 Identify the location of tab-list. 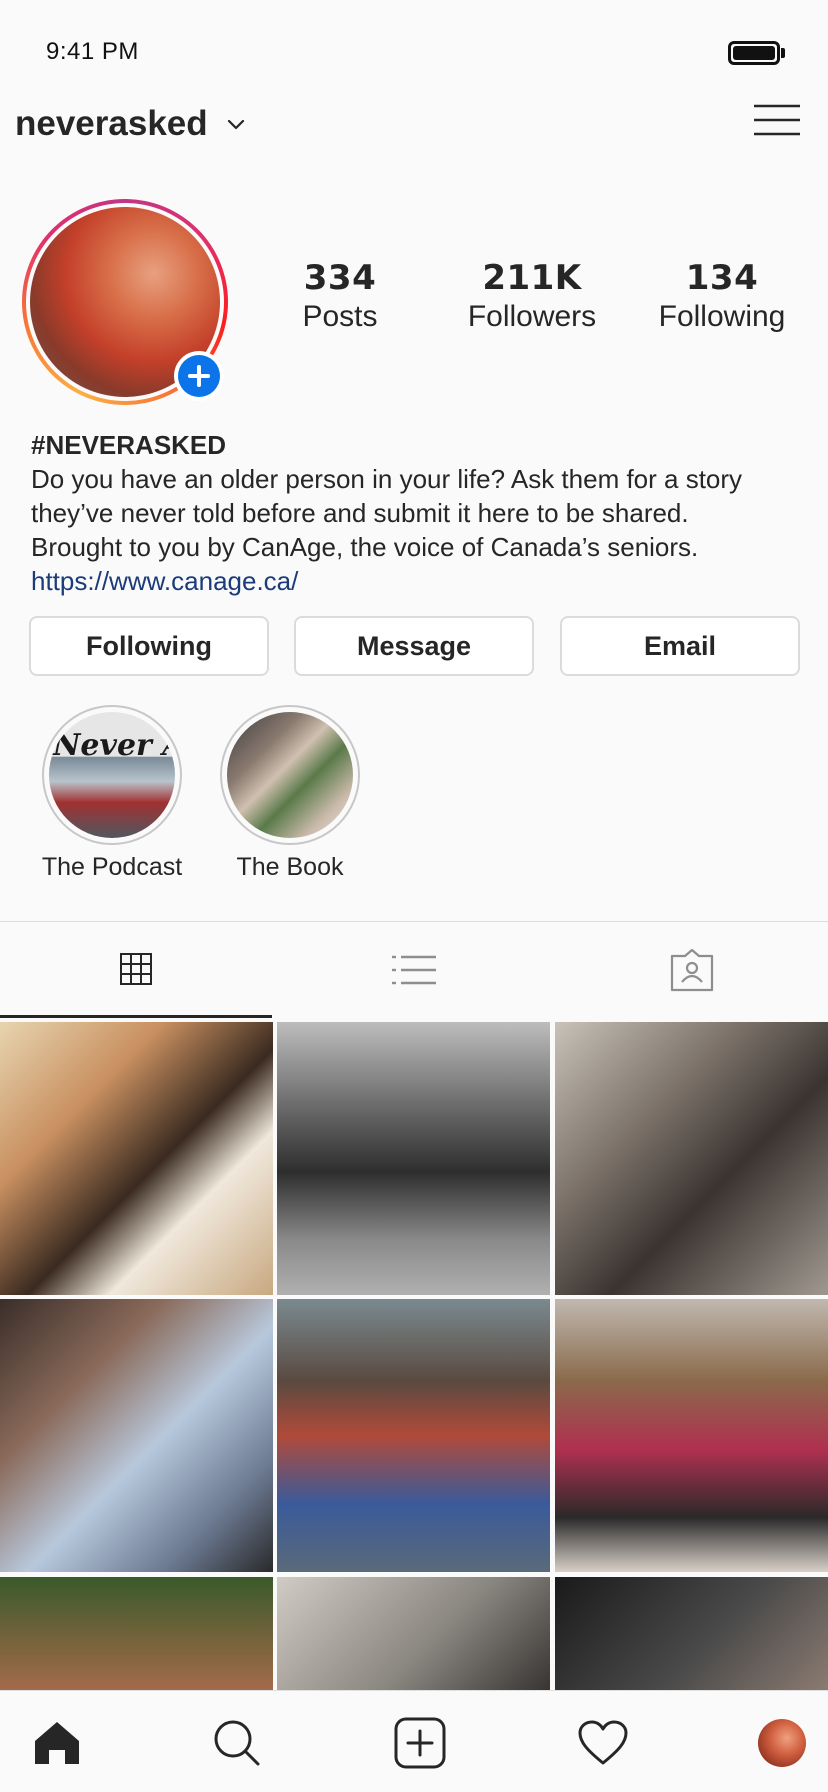
(414, 970).